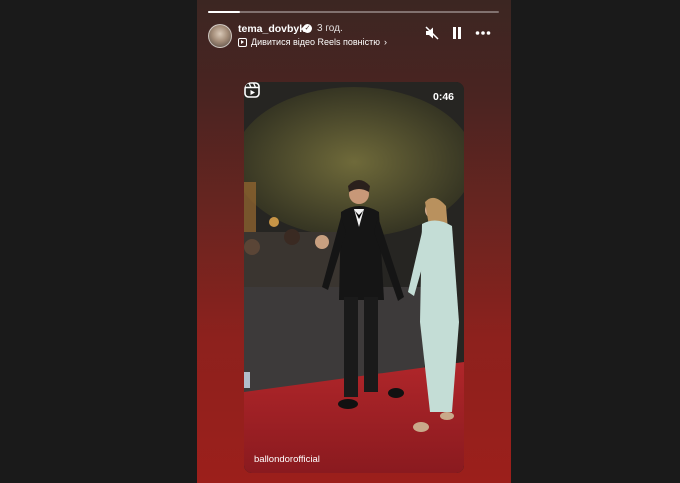 The image size is (680, 483). I want to click on pause-icon, so click(457, 33).